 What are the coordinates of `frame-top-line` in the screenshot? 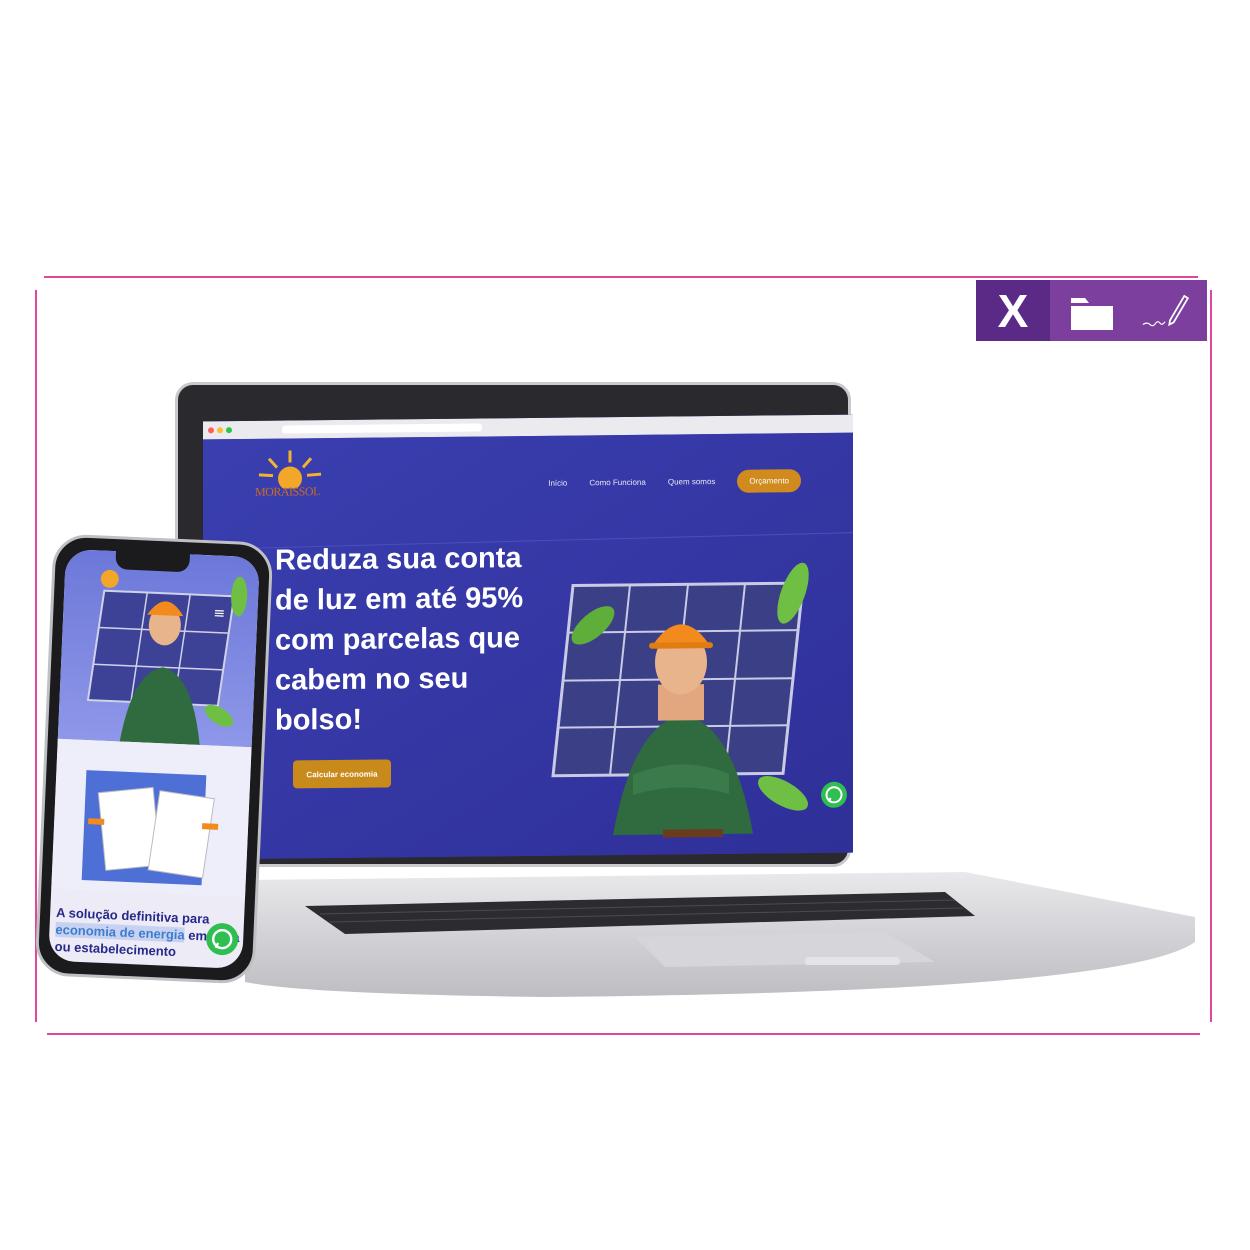 It's located at (621, 277).